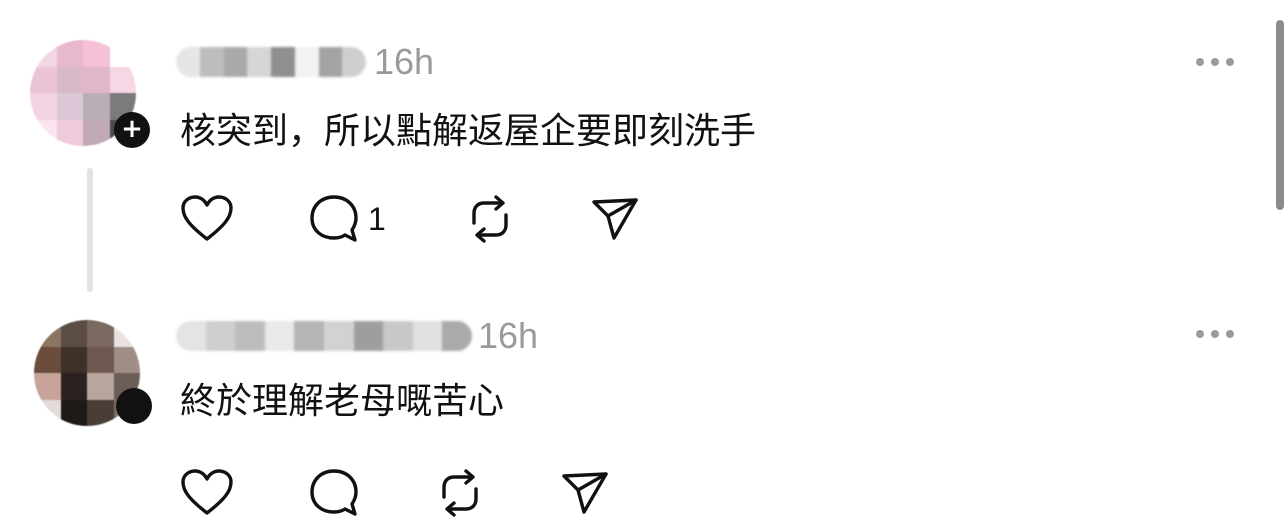 This screenshot has width=1284, height=528. What do you see at coordinates (132, 130) in the screenshot?
I see `follow-plus-icon: +` at bounding box center [132, 130].